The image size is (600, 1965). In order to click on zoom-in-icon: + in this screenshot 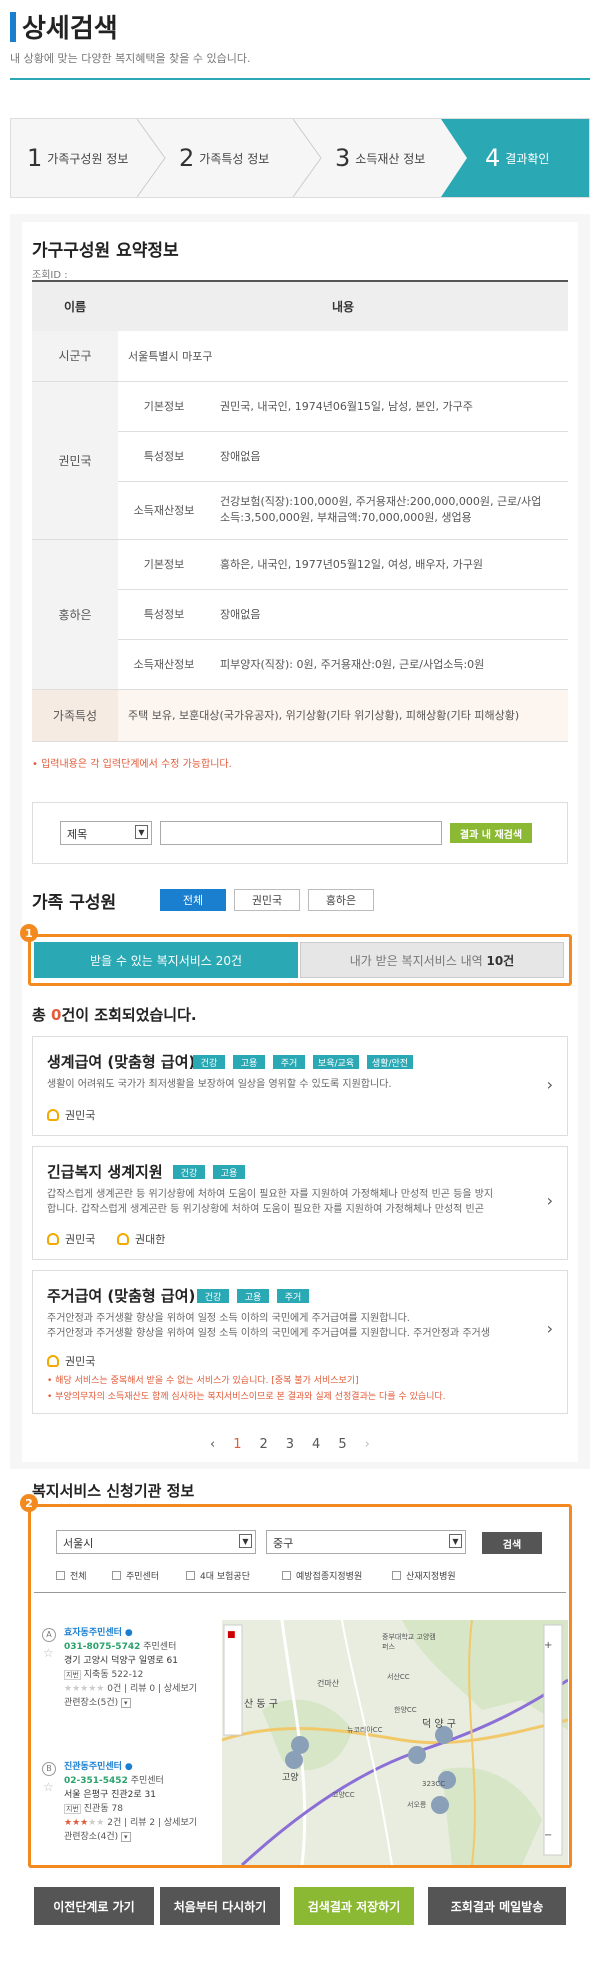, I will do `click(548, 1645)`.